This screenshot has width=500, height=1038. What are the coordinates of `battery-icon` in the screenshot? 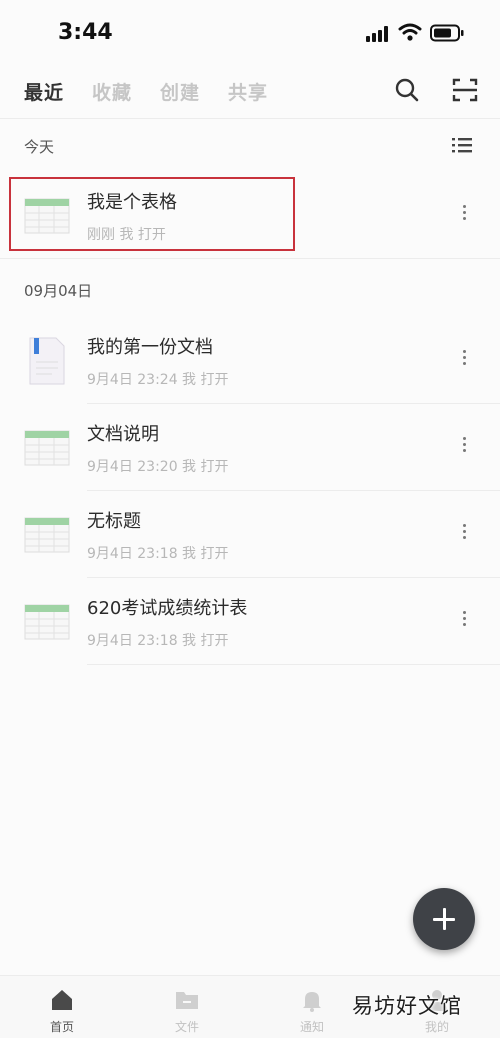 It's located at (447, 33).